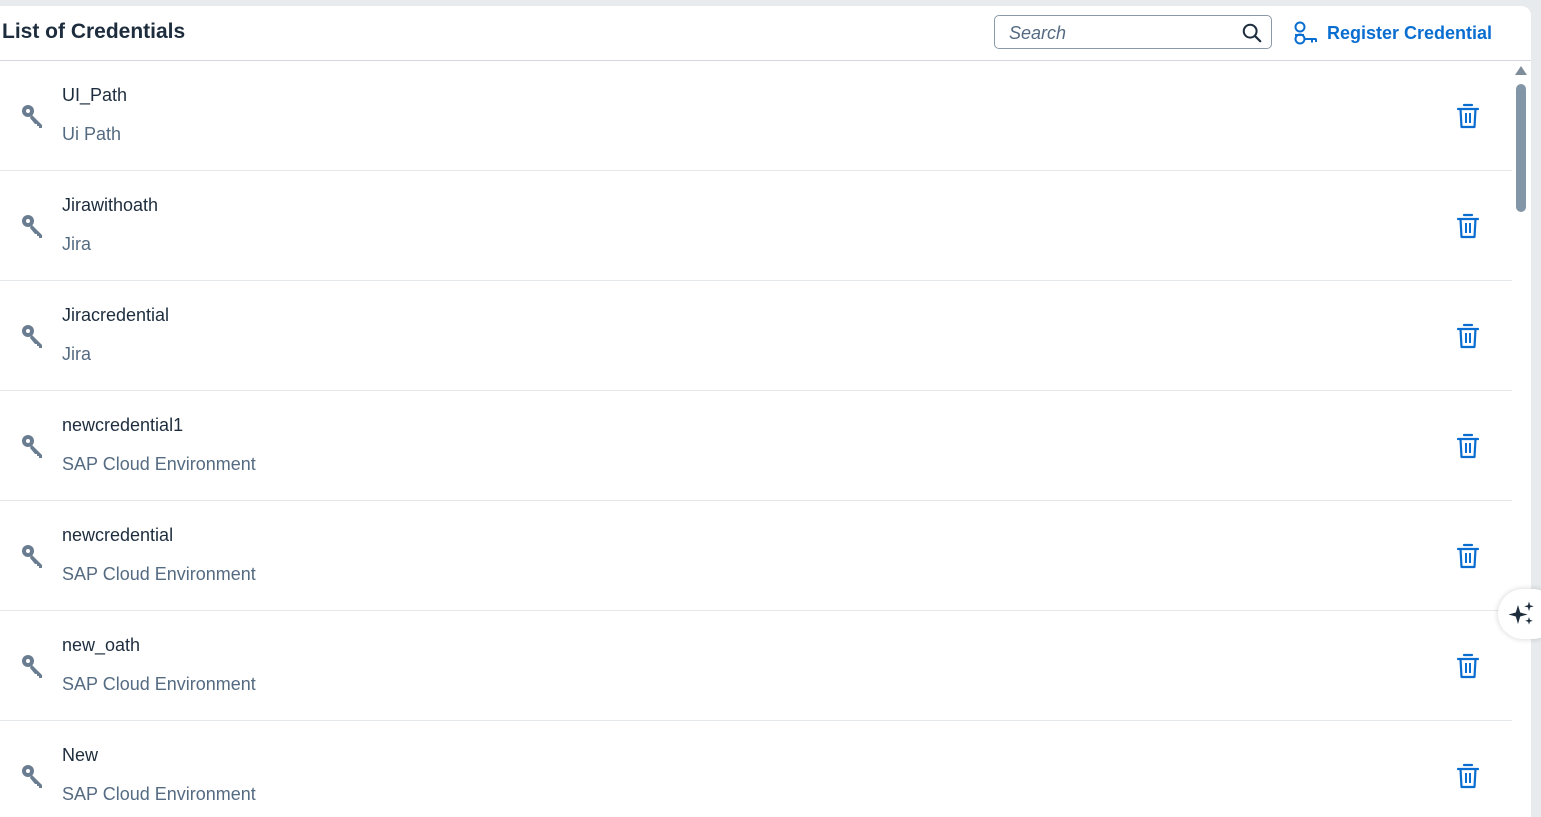 Image resolution: width=1541 pixels, height=817 pixels. Describe the element at coordinates (756, 446) in the screenshot. I see `credential-row: newcredential1 SAP Cloud Environment` at that location.